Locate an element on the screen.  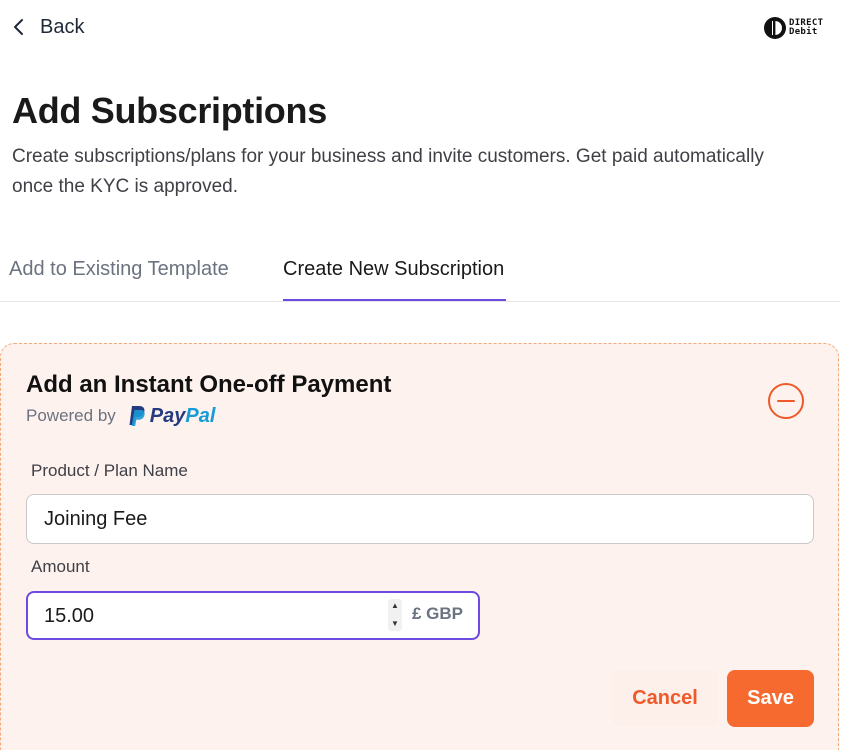
amount-value: 15.00 is located at coordinates (69, 616).